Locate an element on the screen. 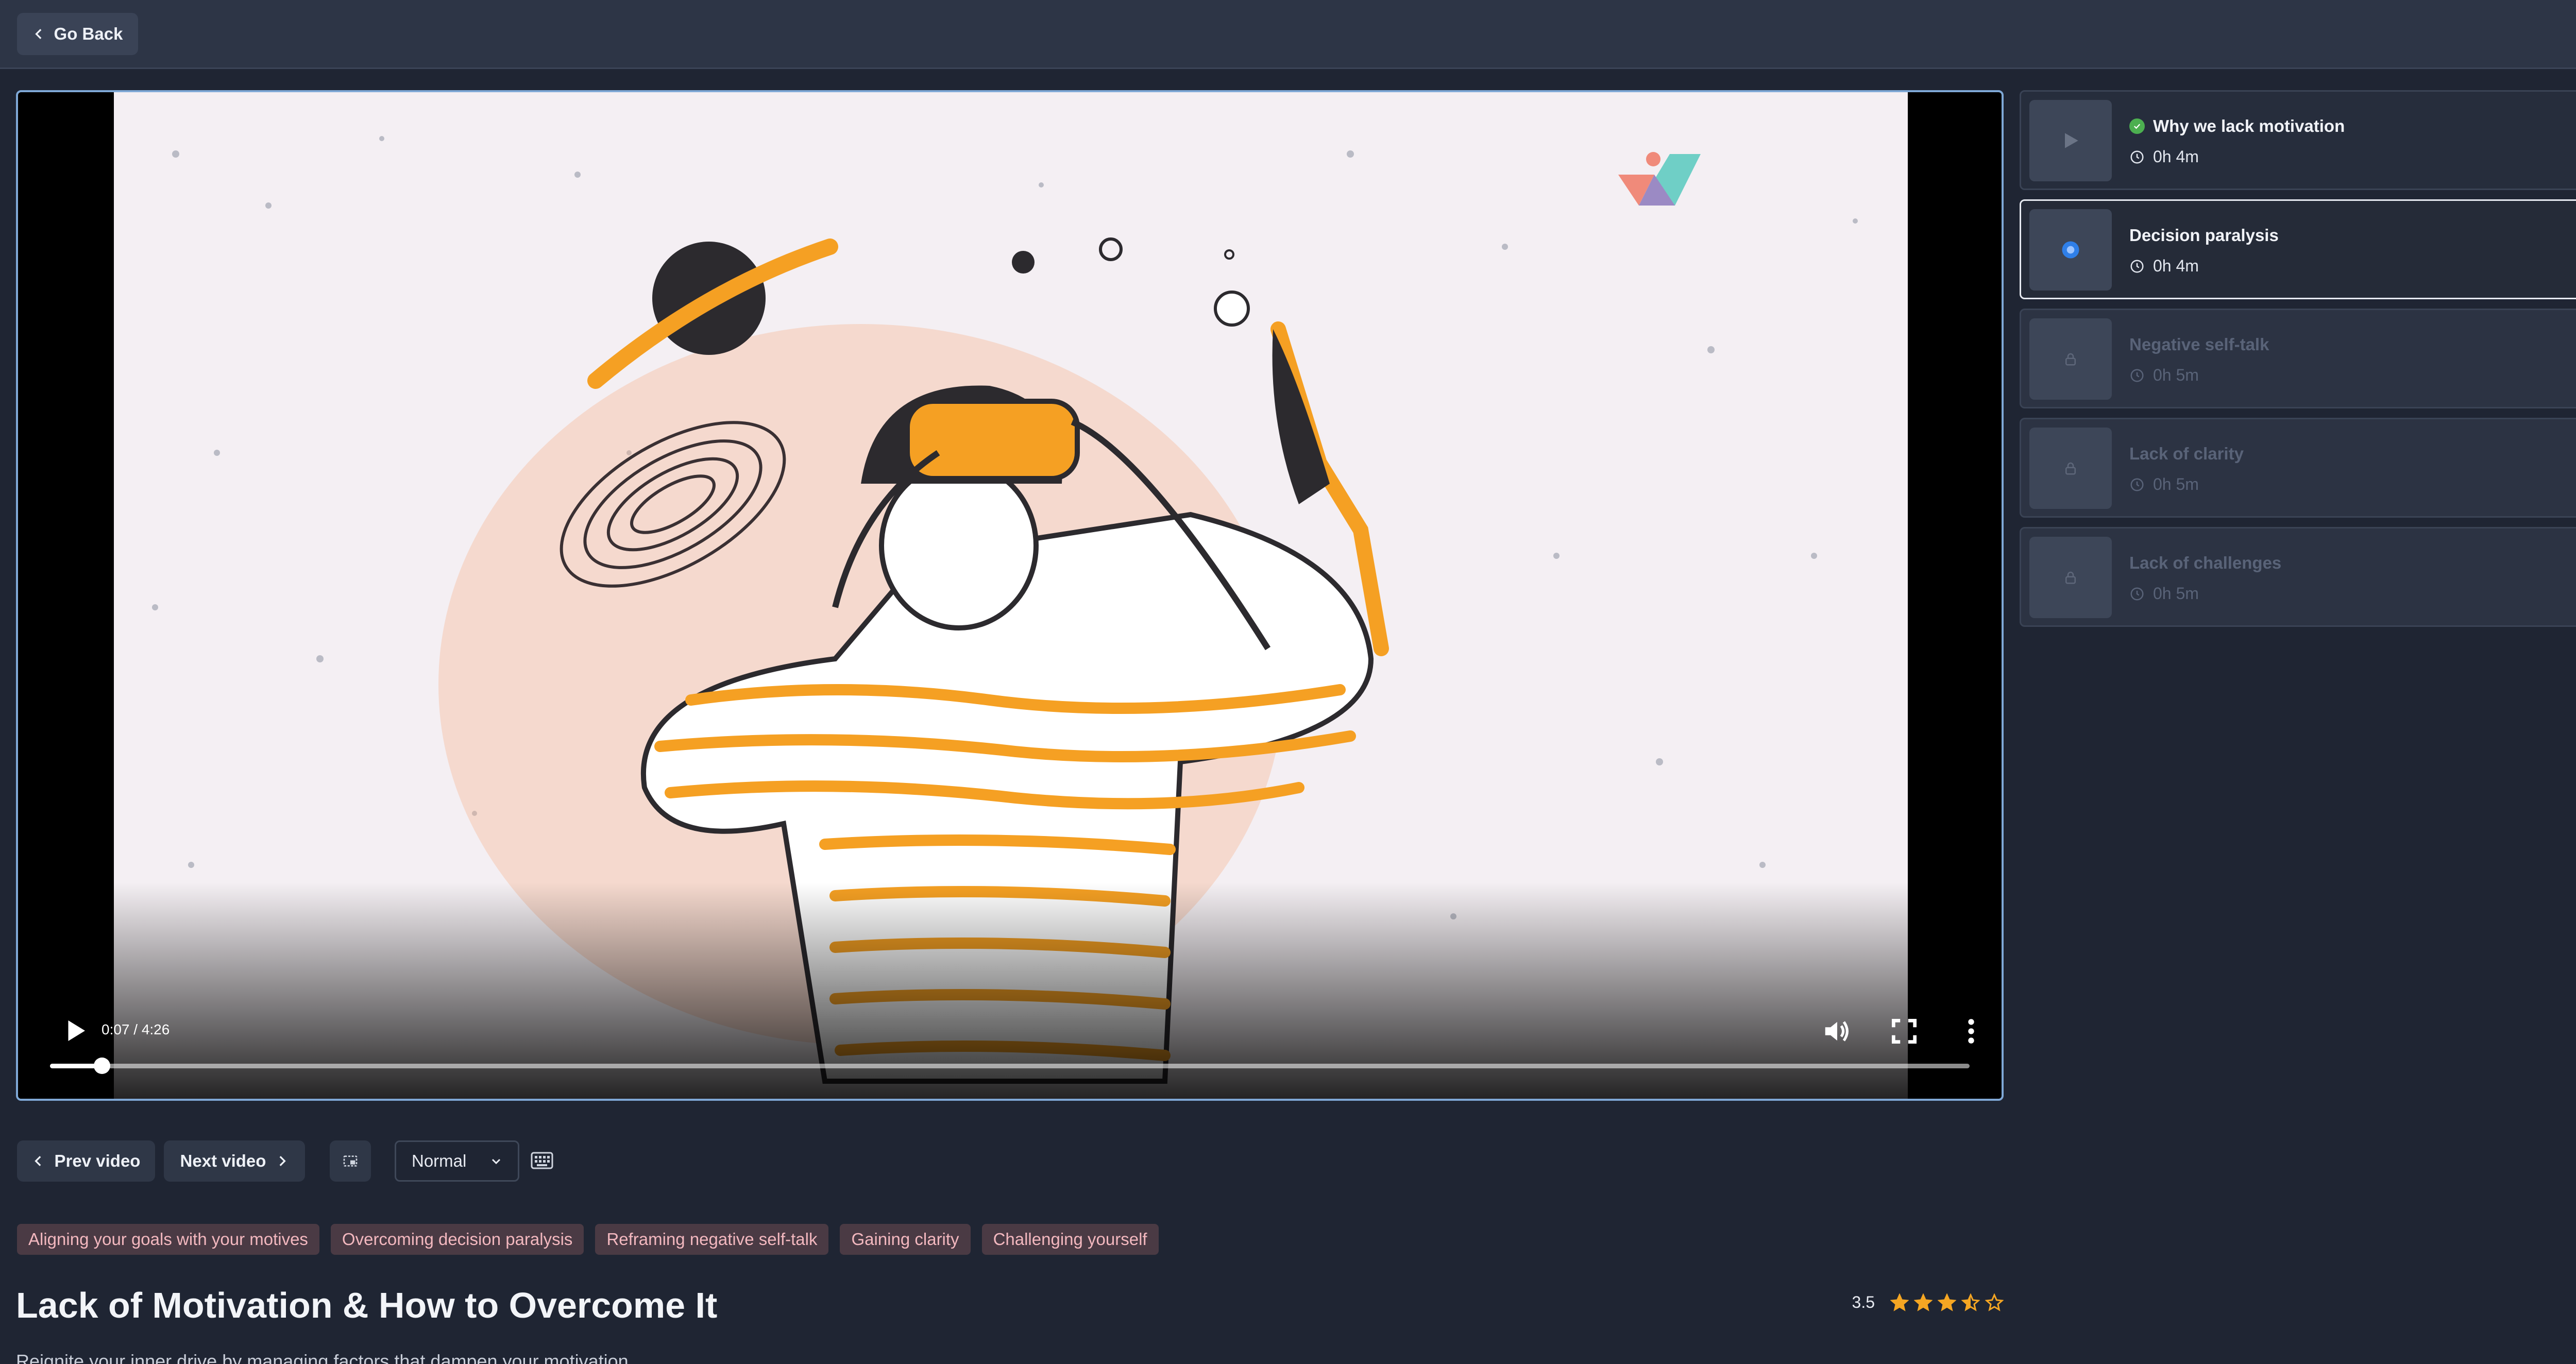 The image size is (2576, 1364). more-options-icon is located at coordinates (1971, 1031).